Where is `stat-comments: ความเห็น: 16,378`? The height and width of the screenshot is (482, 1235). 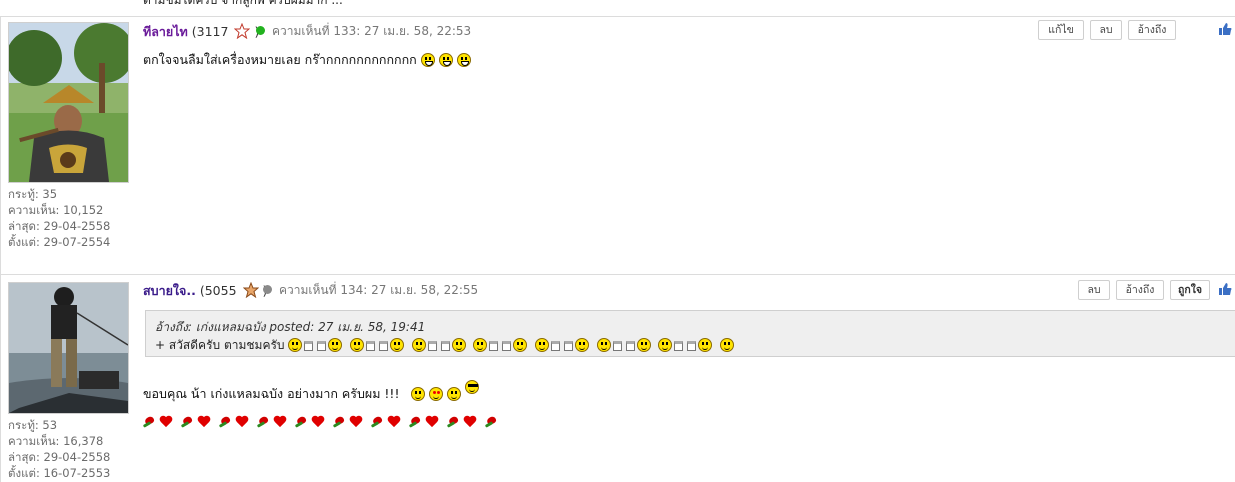 stat-comments: ความเห็น: 16,378 is located at coordinates (56, 441).